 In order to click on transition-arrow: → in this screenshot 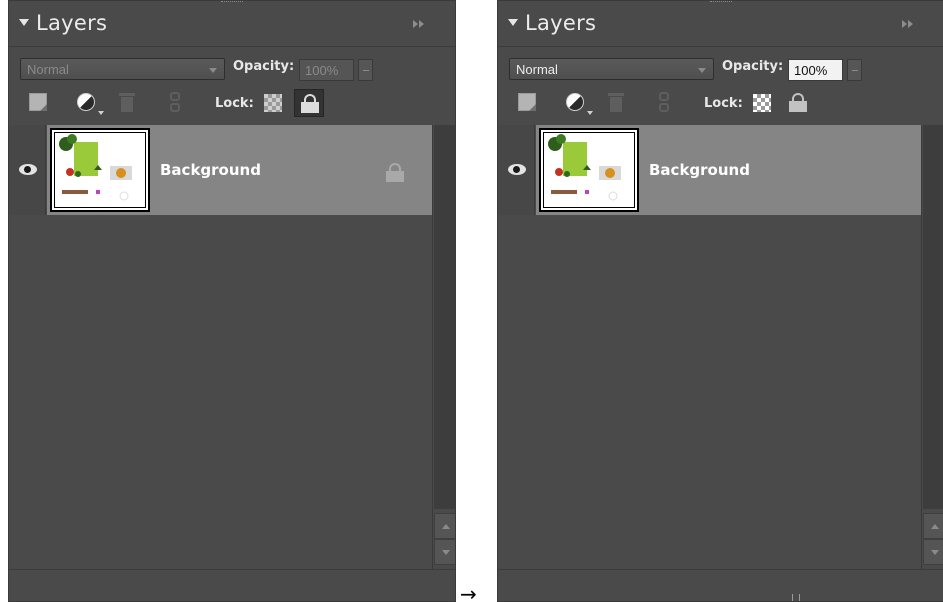, I will do `click(468, 592)`.